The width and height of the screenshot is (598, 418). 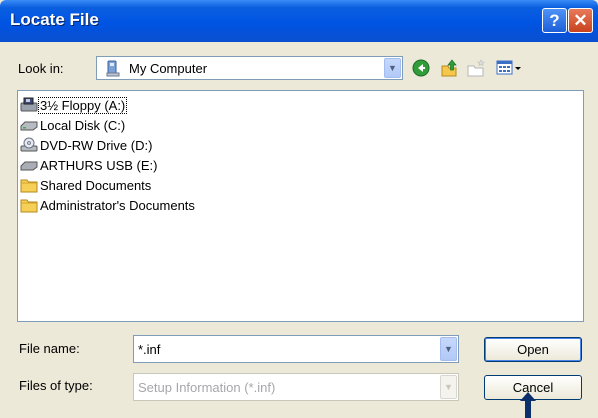 I want to click on look-in-dropdown: My Computer ▼, so click(x=249, y=68).